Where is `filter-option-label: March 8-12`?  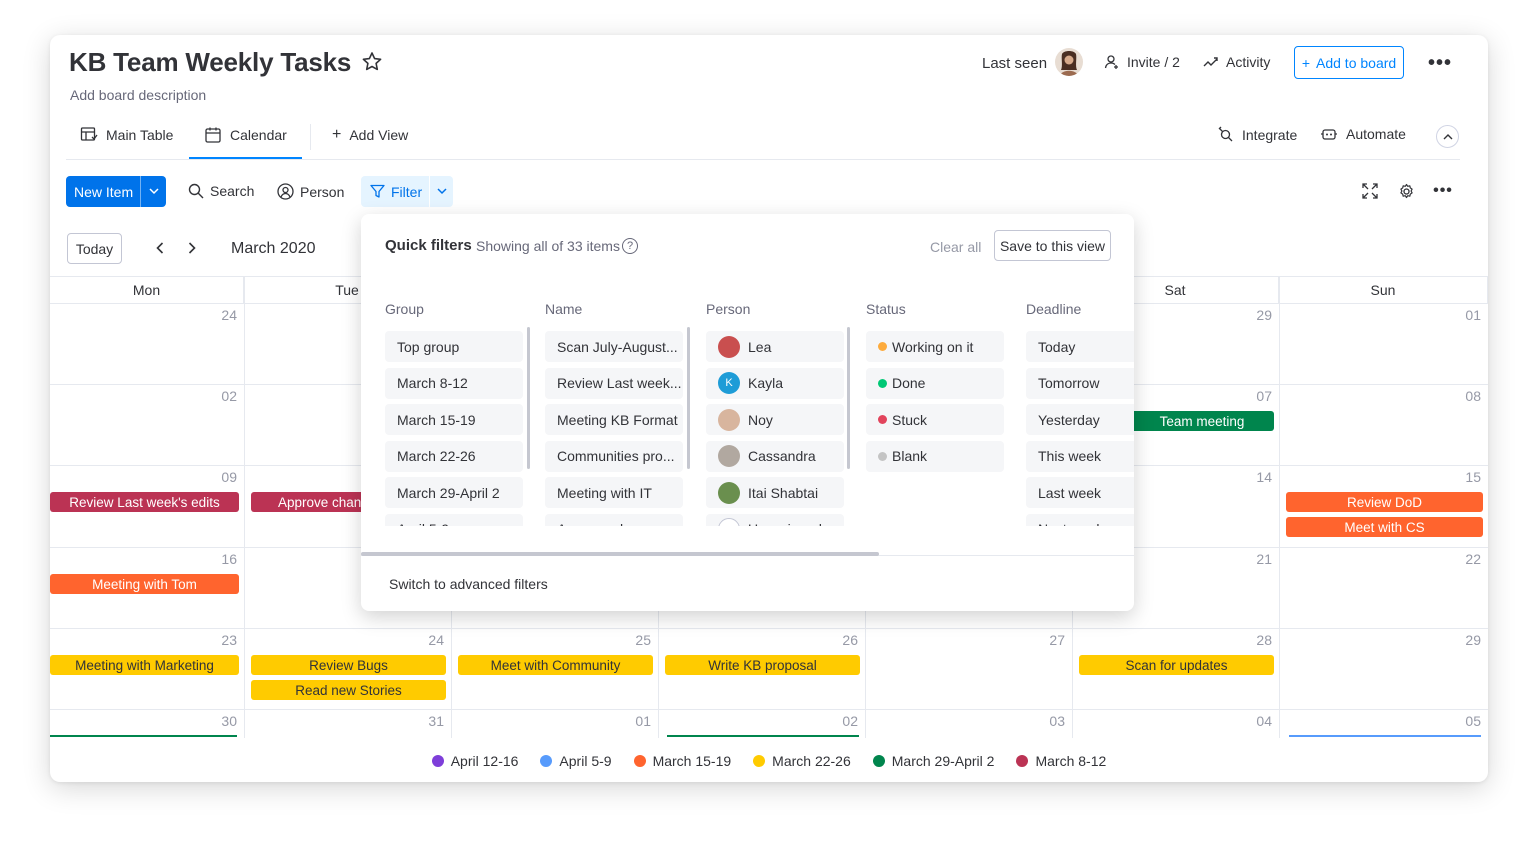
filter-option-label: March 8-12 is located at coordinates (432, 383).